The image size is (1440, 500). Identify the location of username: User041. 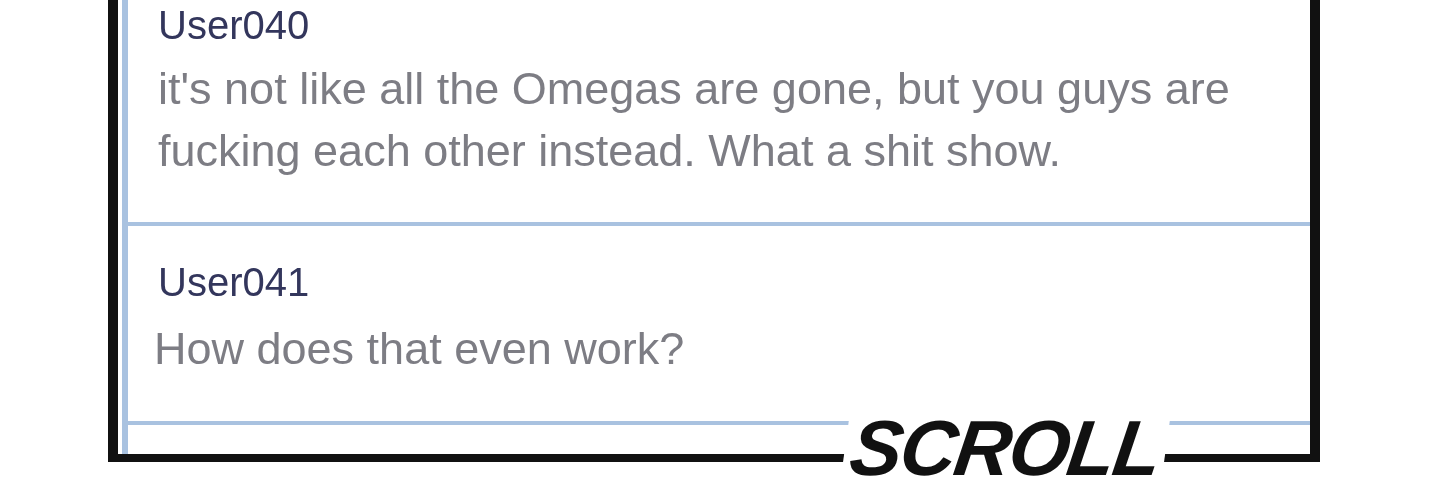
(234, 282).